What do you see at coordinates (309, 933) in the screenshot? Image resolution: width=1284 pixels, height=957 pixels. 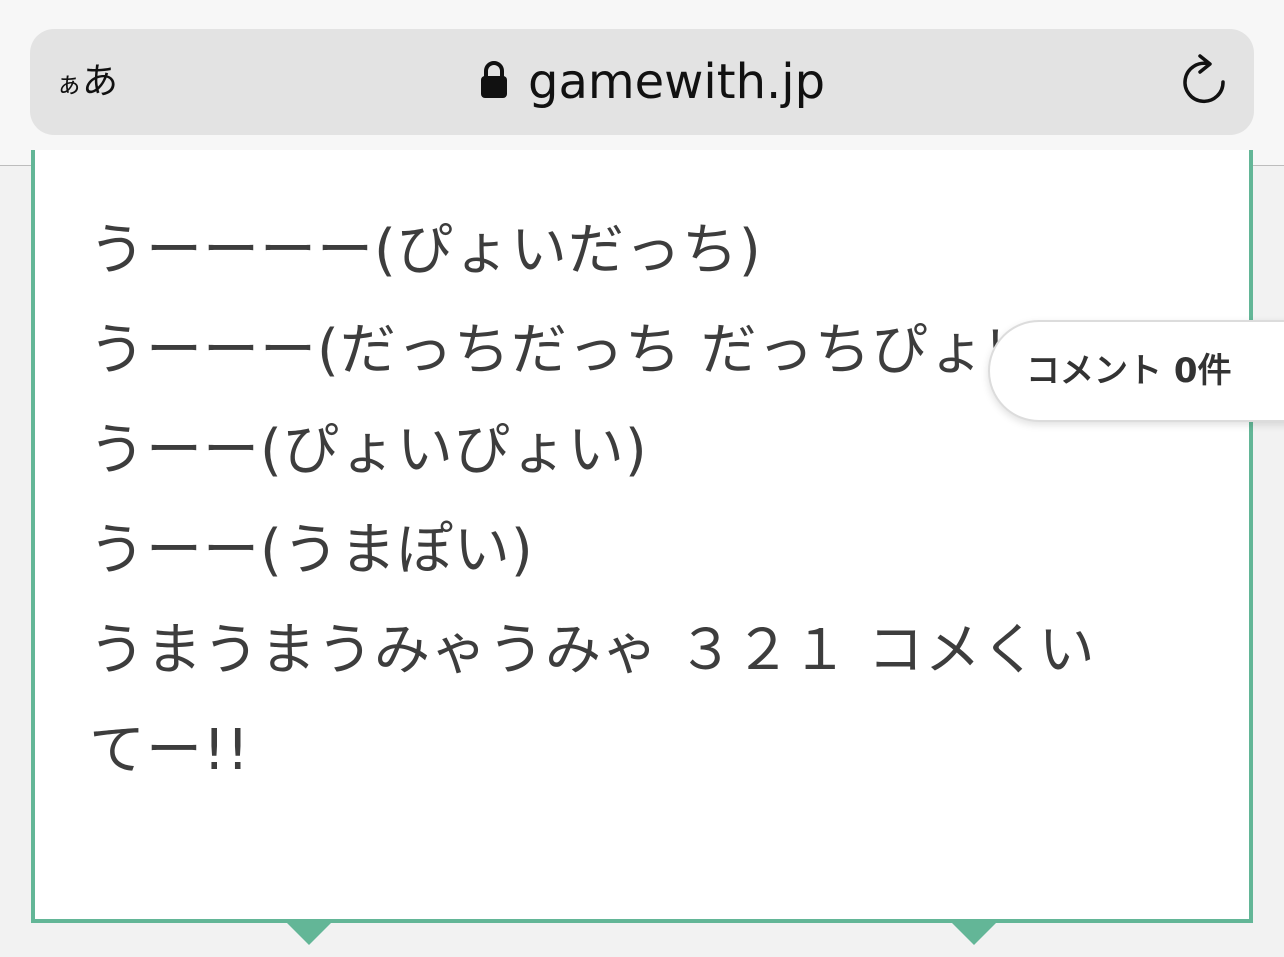 I see `box-pointer-left` at bounding box center [309, 933].